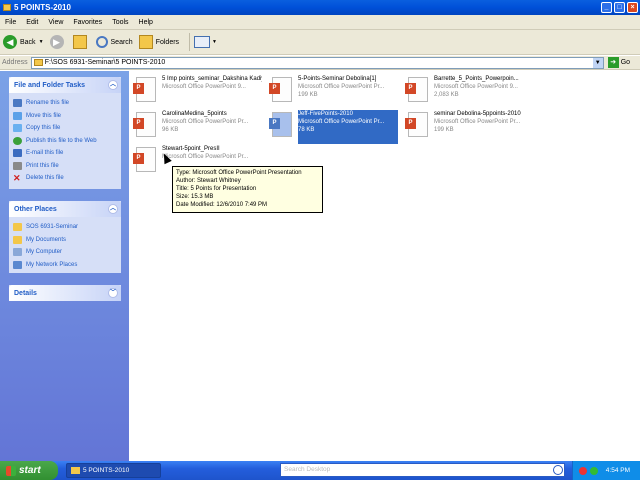  I want to click on rename-icon, so click(17, 103).